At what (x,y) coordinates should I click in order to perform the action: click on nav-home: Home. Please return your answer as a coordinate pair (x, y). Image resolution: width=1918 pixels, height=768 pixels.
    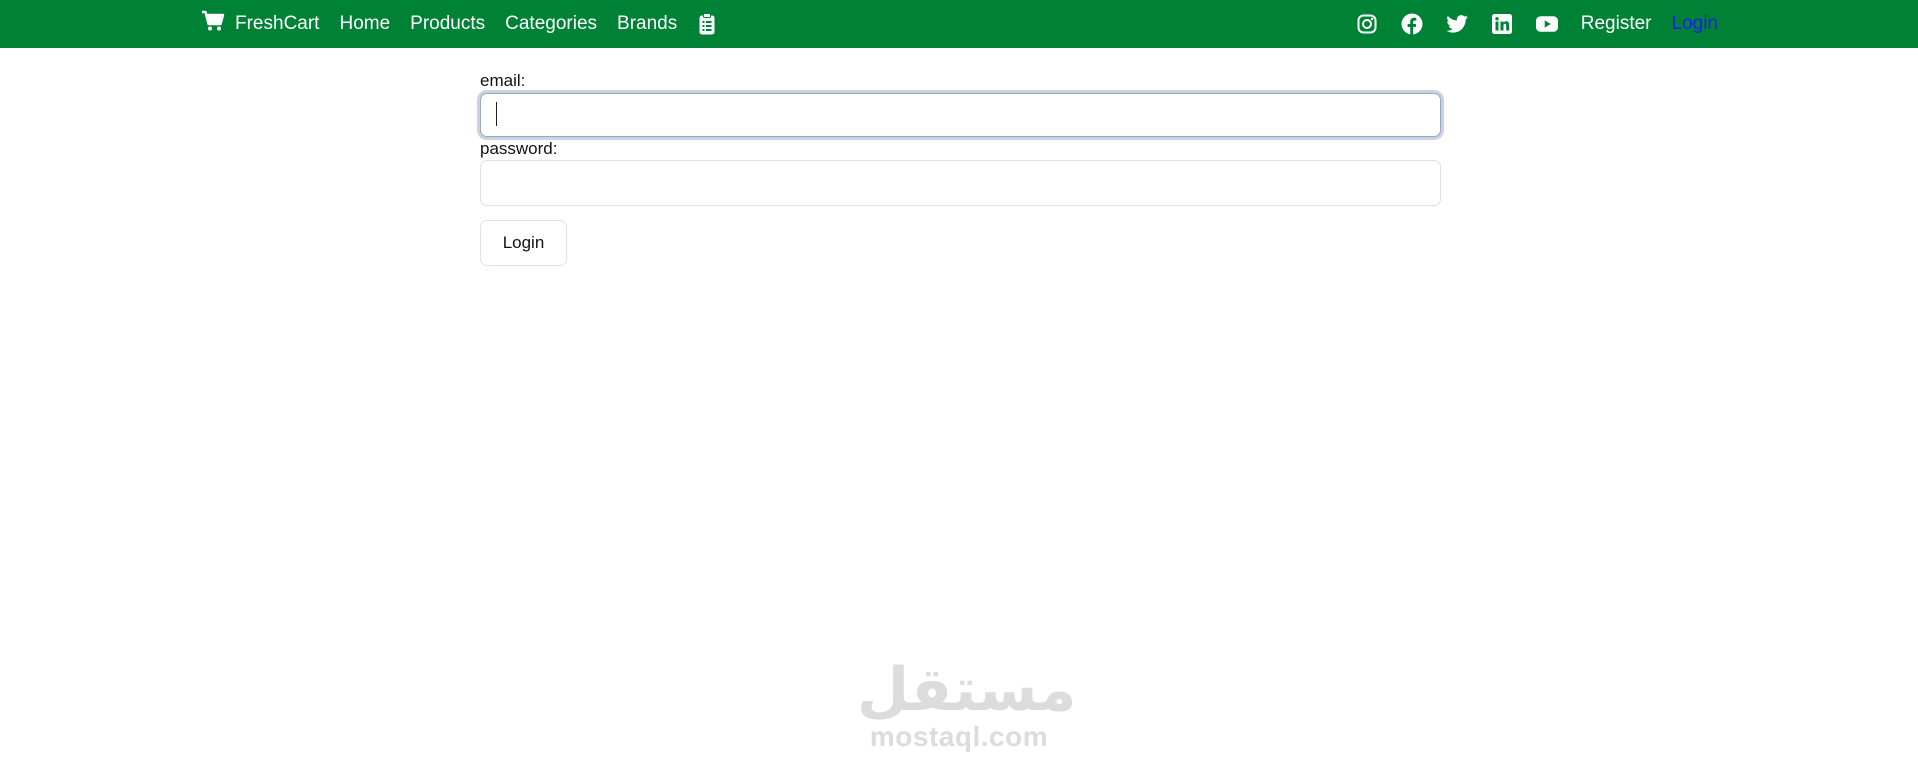
    Looking at the image, I should click on (364, 24).